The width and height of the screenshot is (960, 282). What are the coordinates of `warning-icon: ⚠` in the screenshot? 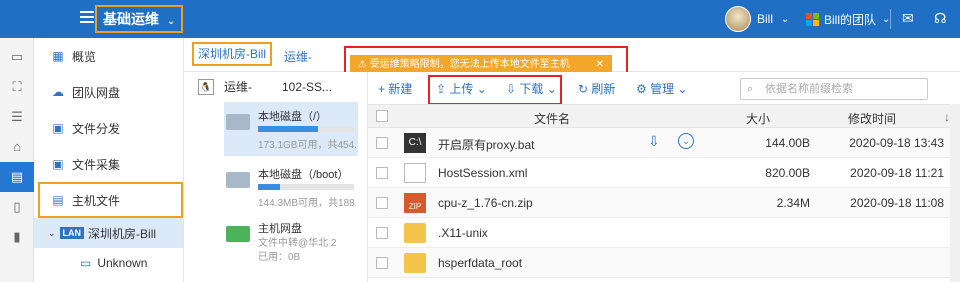 It's located at (364, 64).